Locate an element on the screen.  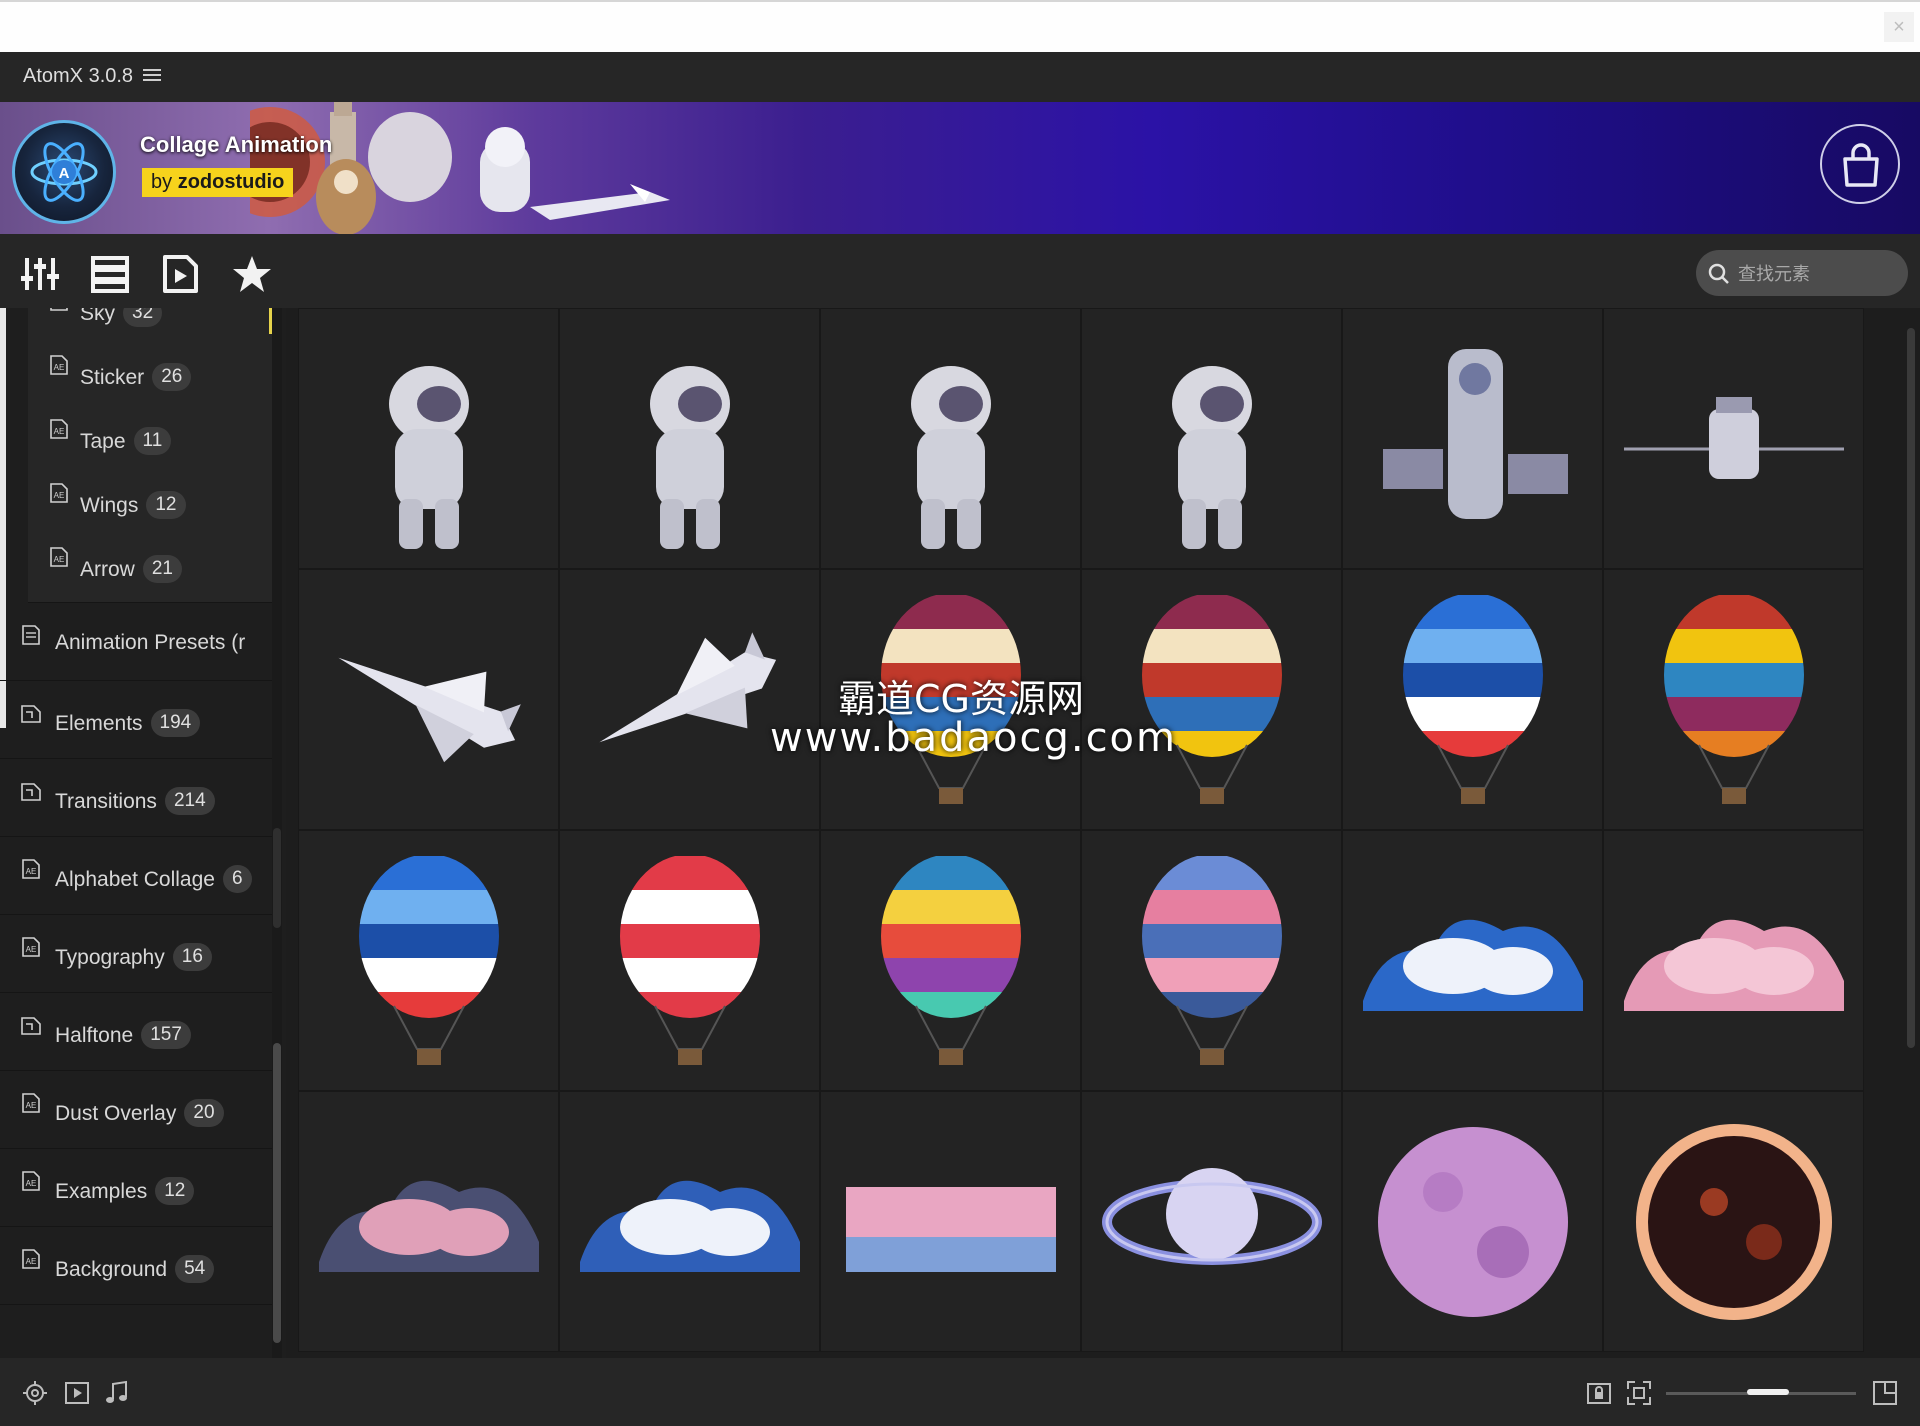
sidebar-item-typography: AE Typography 16 is located at coordinates (136, 954).